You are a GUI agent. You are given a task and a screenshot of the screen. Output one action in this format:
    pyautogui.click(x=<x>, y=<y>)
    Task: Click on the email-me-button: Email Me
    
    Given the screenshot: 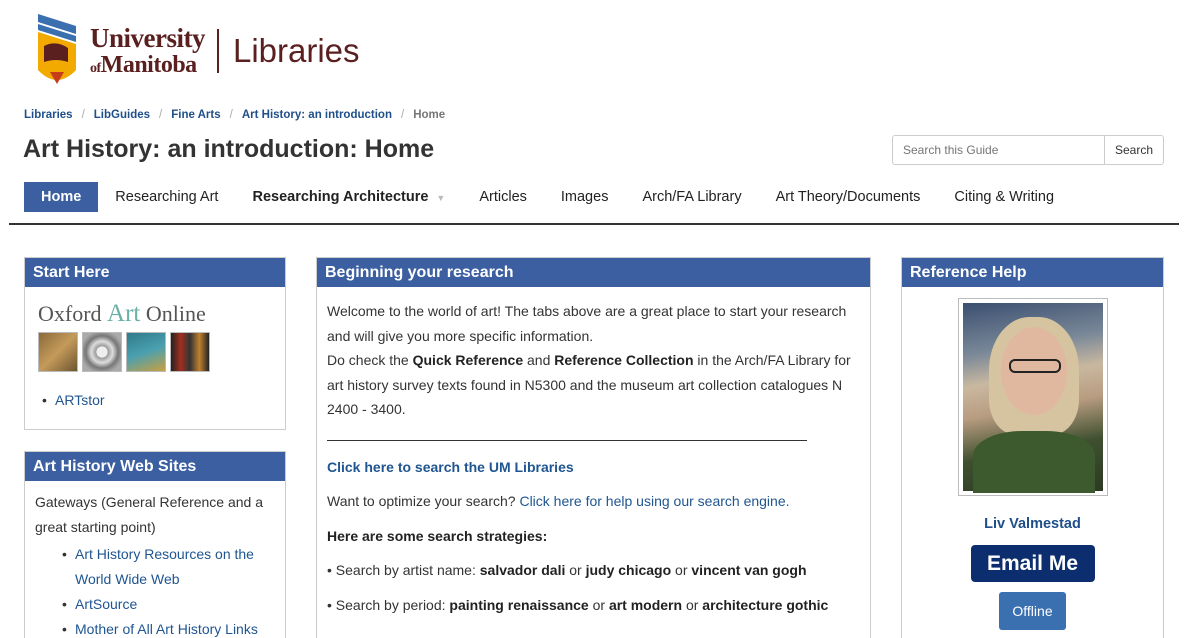 What is the action you would take?
    pyautogui.click(x=1032, y=563)
    